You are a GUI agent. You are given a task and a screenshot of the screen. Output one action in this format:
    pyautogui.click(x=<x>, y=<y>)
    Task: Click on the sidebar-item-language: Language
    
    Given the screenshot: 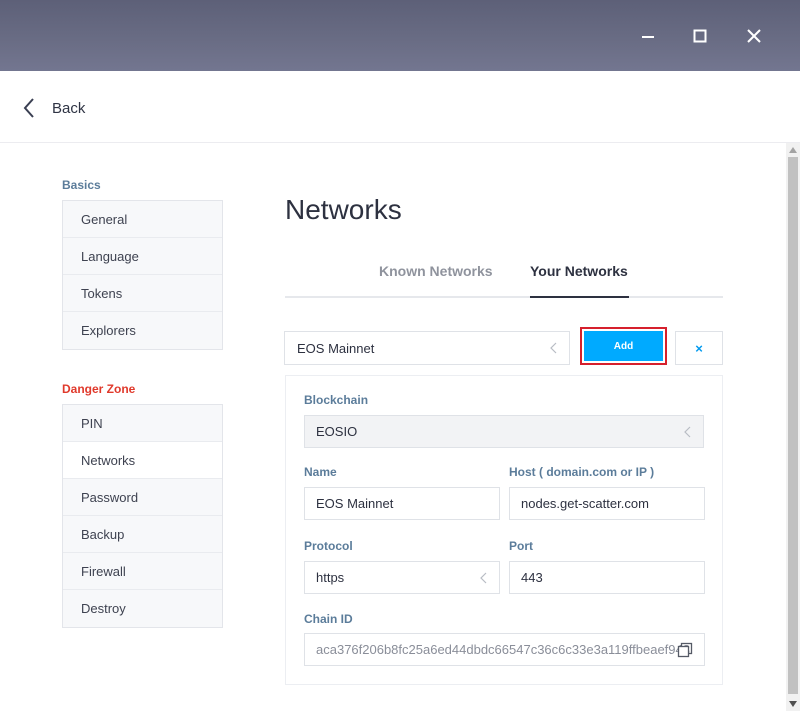 What is the action you would take?
    pyautogui.click(x=142, y=256)
    